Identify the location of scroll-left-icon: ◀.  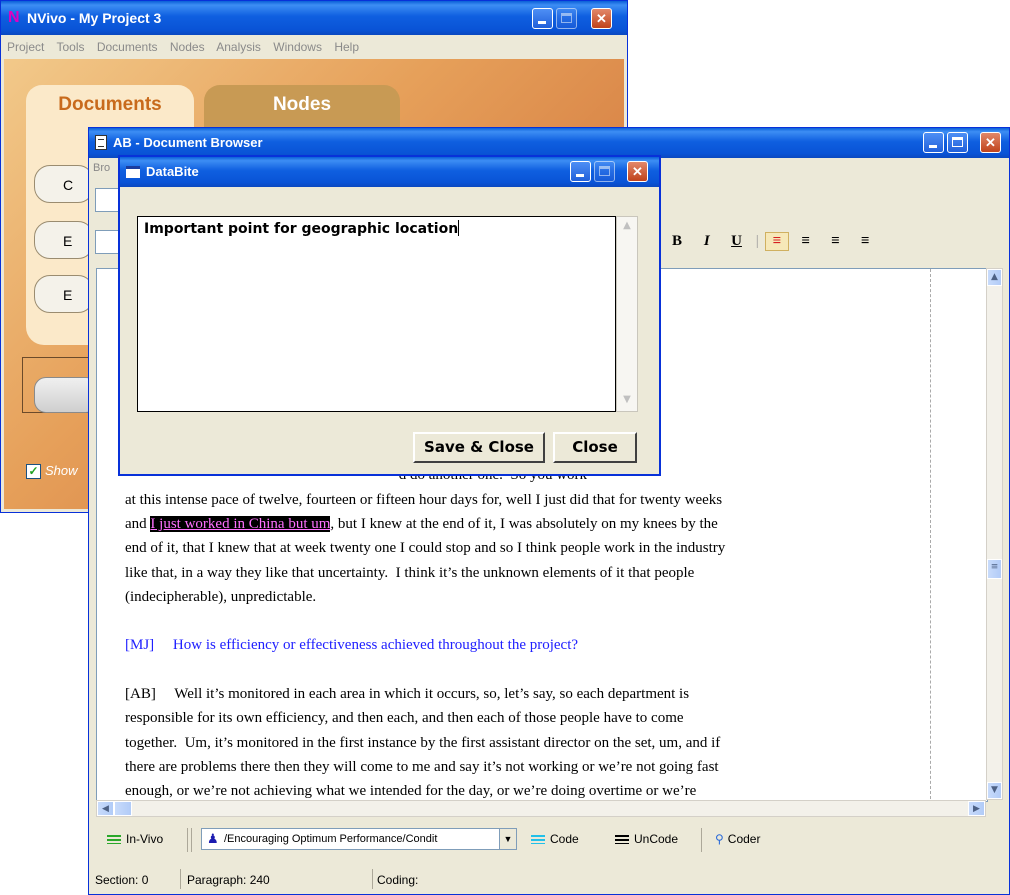
(105, 808).